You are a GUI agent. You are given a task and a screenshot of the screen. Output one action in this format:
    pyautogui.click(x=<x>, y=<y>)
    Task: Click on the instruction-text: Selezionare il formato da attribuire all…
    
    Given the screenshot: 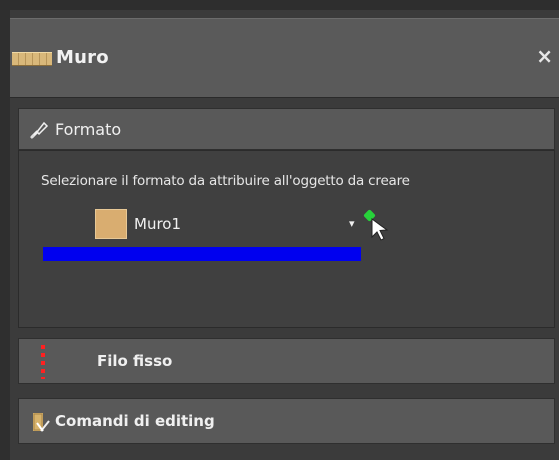 What is the action you would take?
    pyautogui.click(x=225, y=181)
    